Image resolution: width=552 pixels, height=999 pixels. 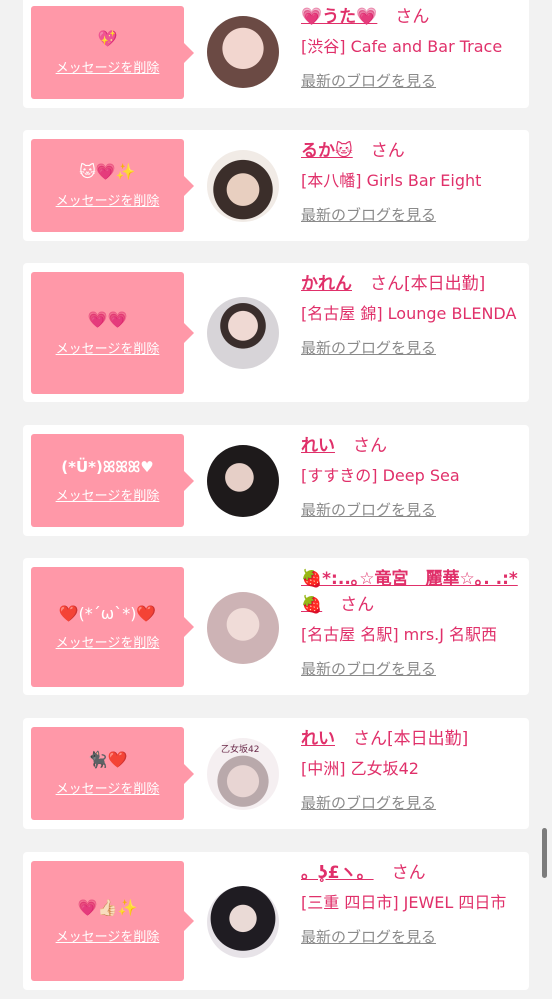 I want to click on scrollbar, so click(x=544, y=853).